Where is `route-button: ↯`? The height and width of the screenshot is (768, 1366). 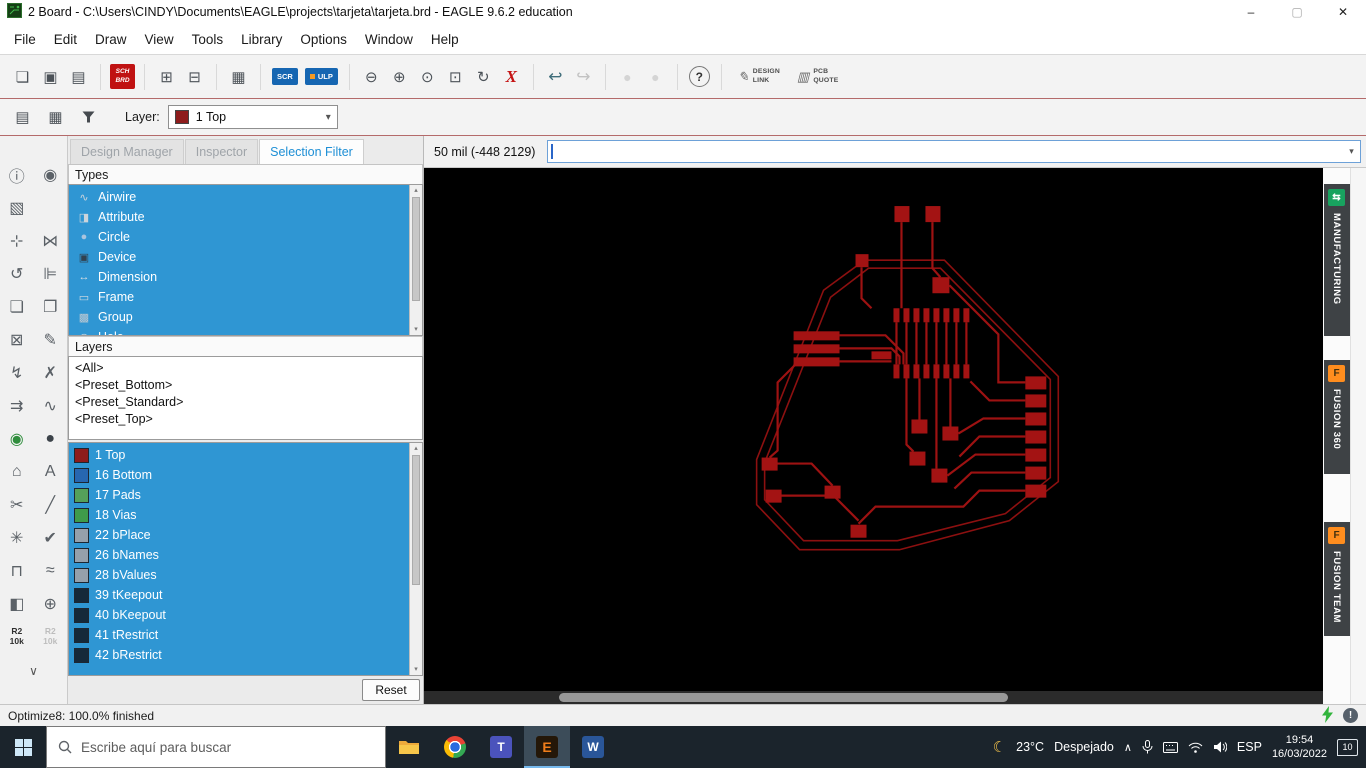 route-button: ↯ is located at coordinates (17, 372).